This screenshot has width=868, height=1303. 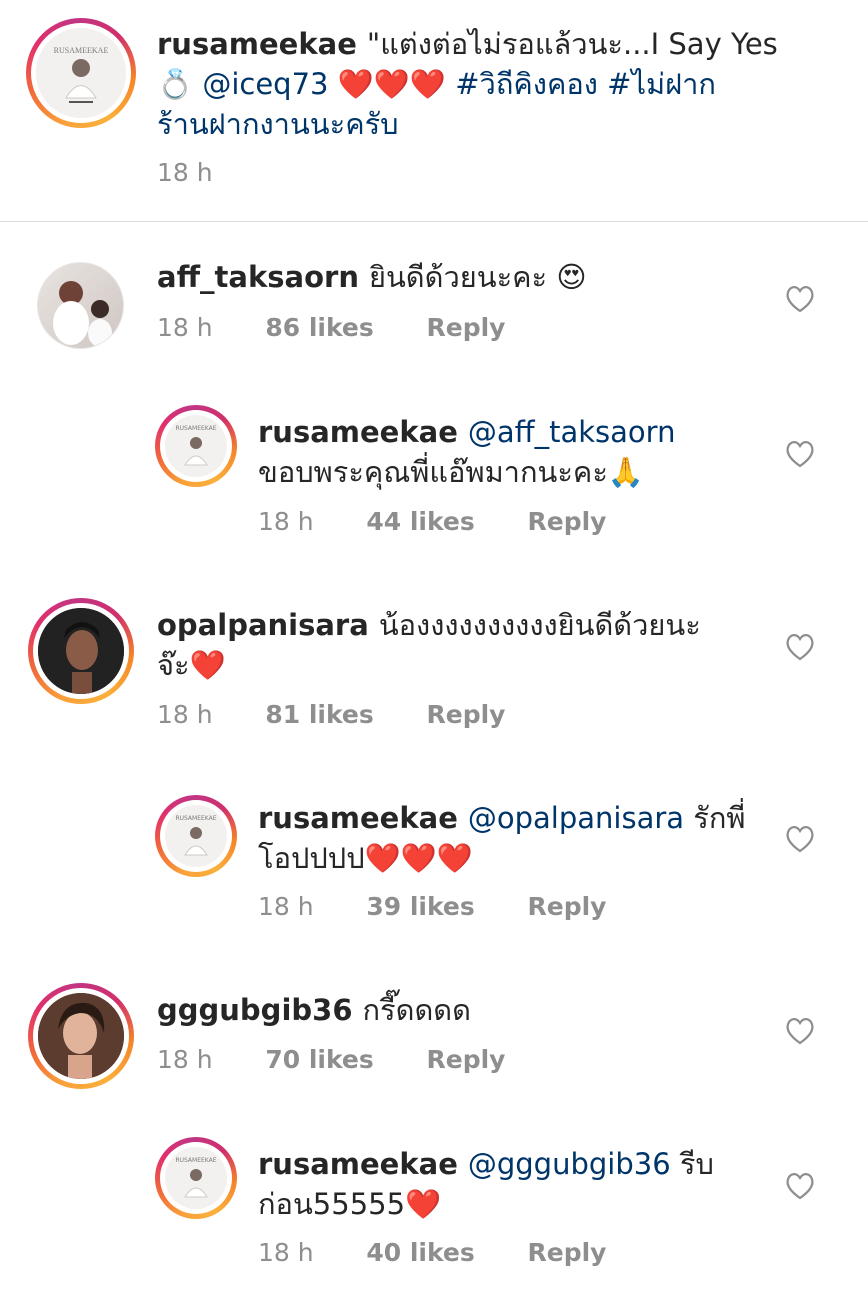 I want to click on post-author-avatar: RUSAMEEKAE, so click(x=81, y=73).